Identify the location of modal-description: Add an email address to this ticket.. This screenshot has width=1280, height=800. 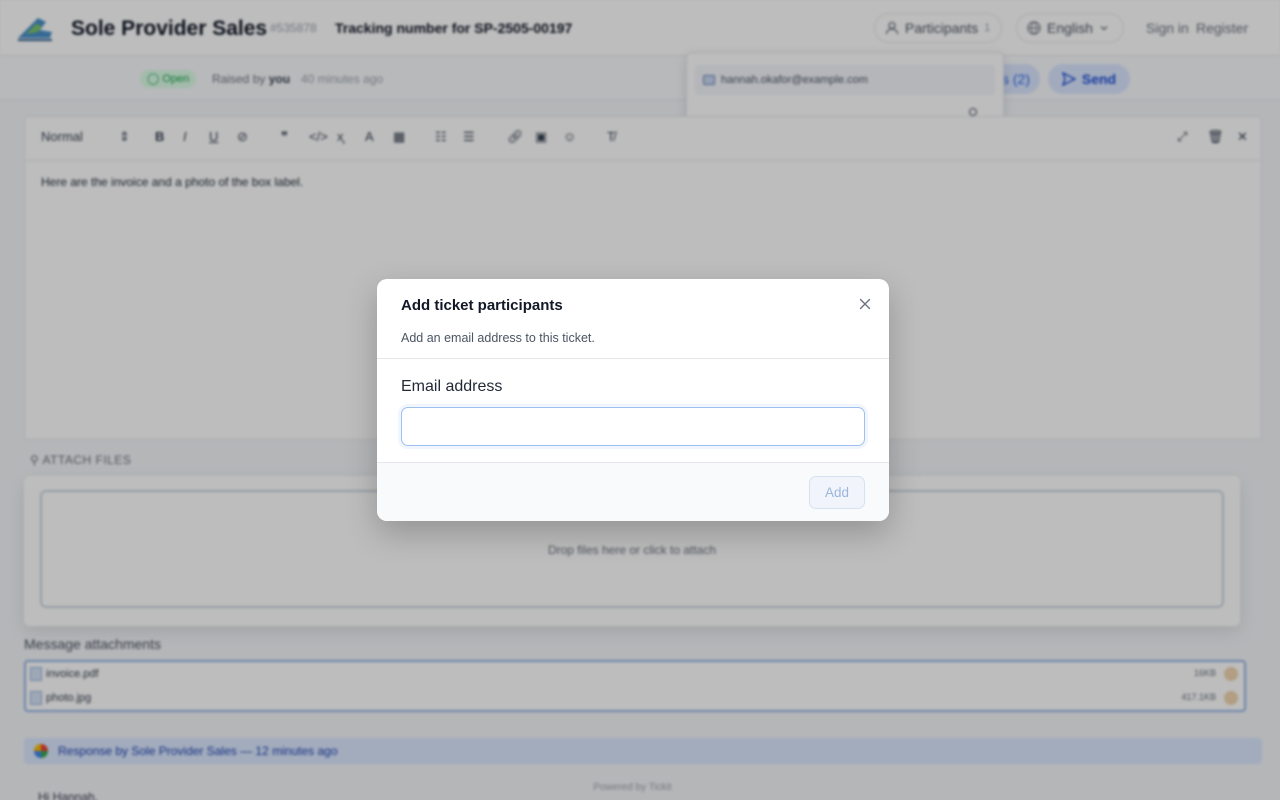
(498, 338).